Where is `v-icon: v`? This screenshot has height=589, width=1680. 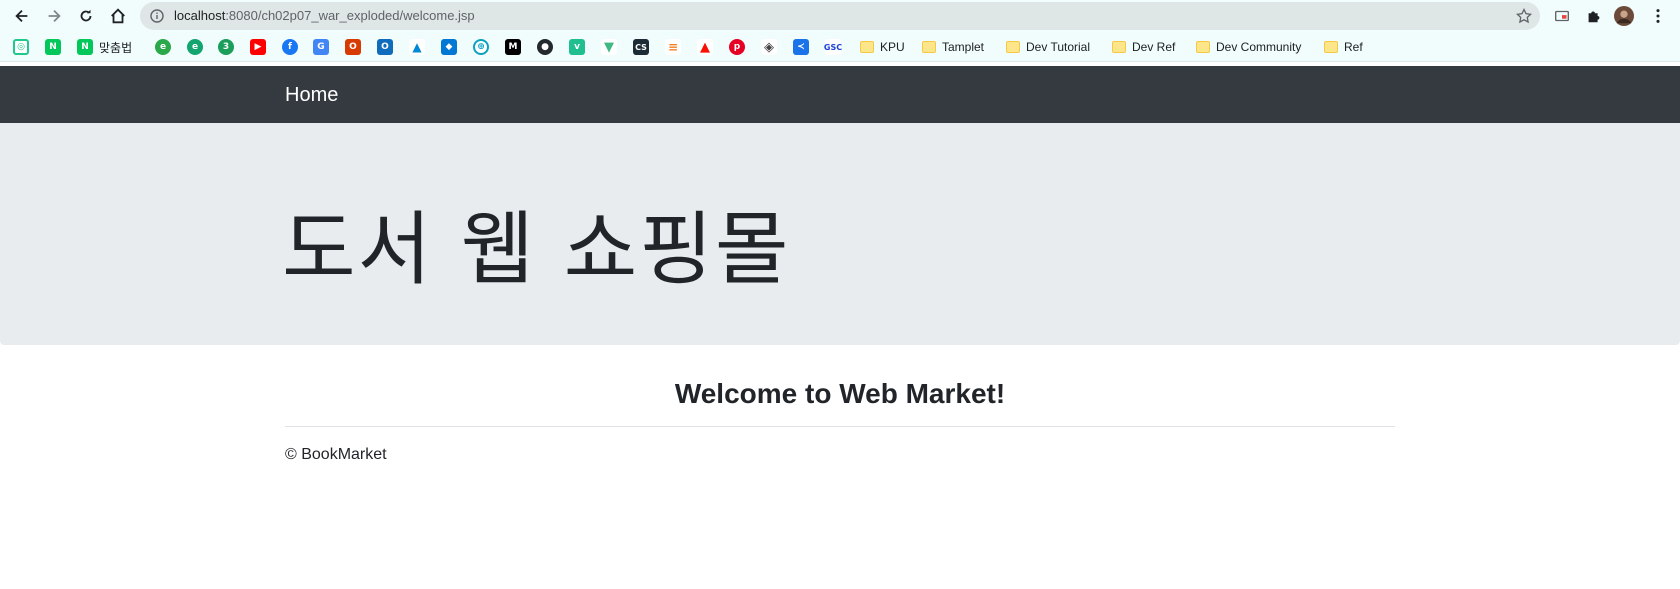 v-icon: v is located at coordinates (577, 47).